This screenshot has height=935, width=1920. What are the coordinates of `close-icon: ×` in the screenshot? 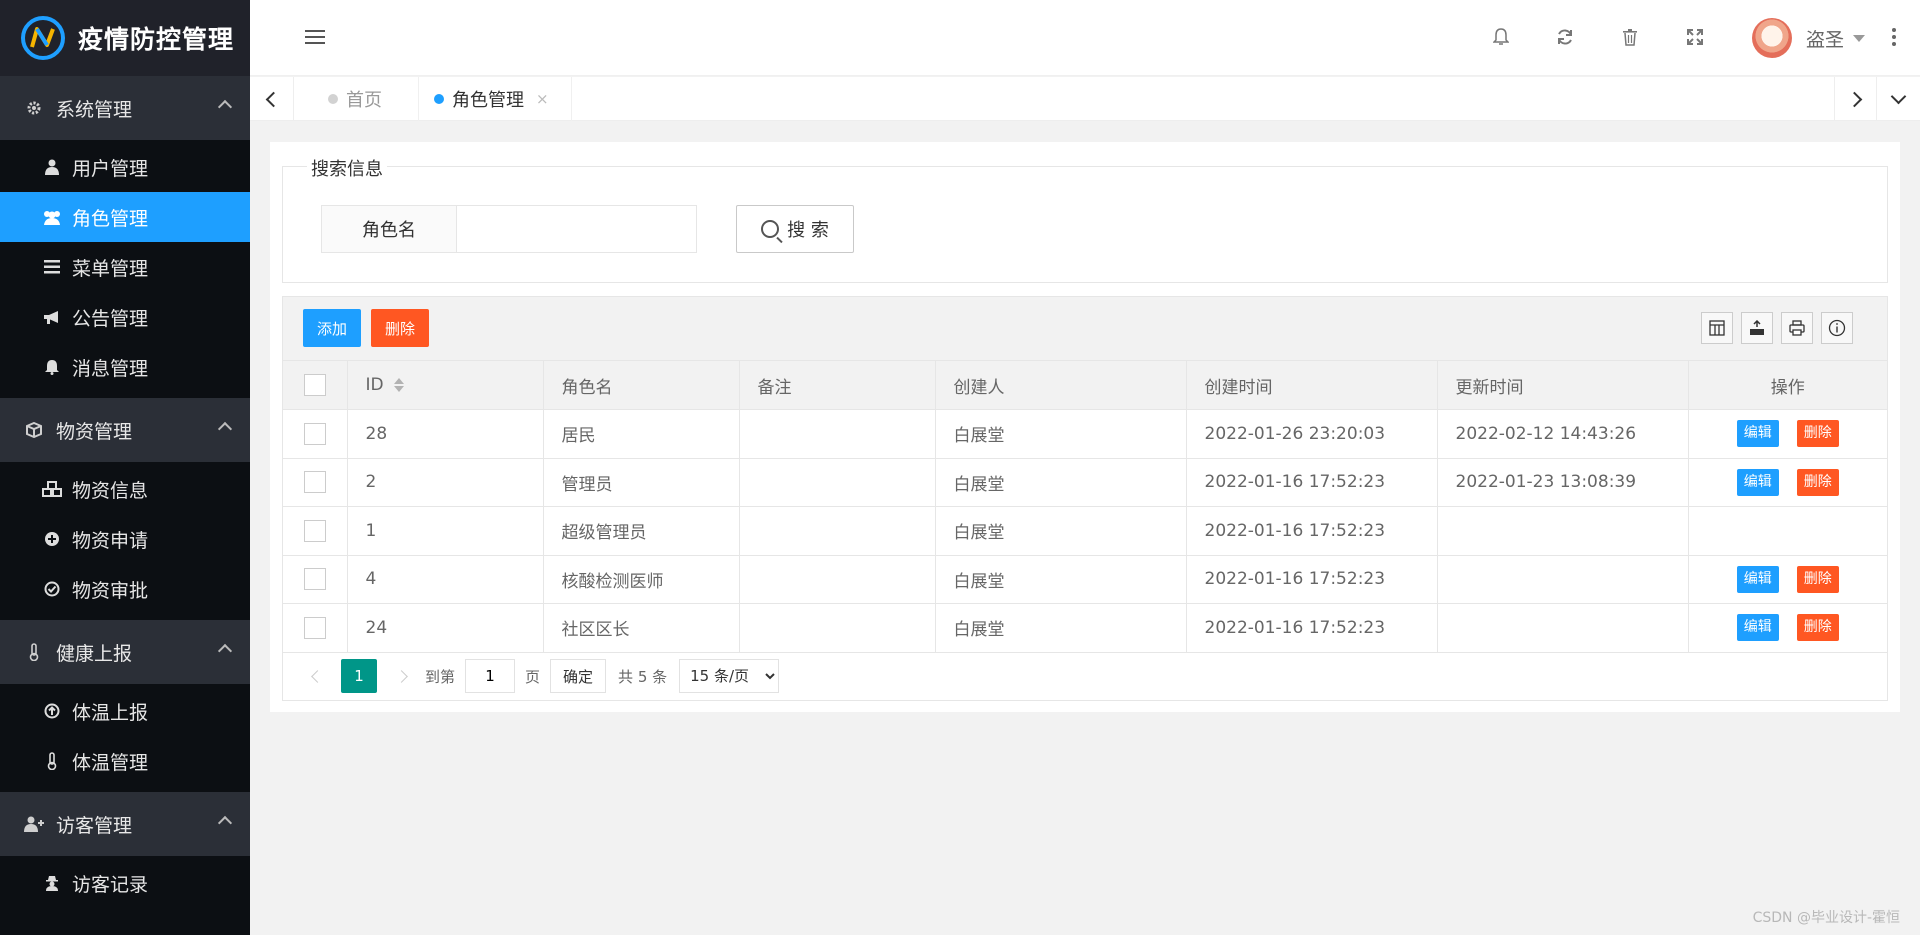 It's located at (542, 99).